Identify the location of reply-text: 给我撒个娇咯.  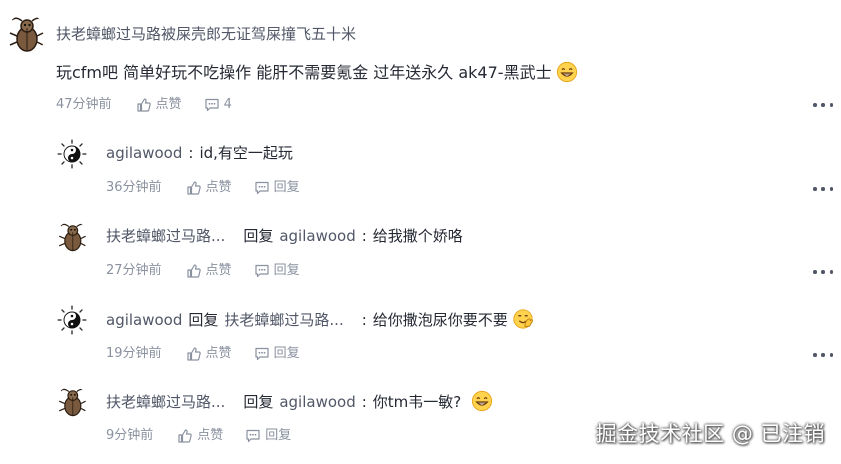
(417, 236).